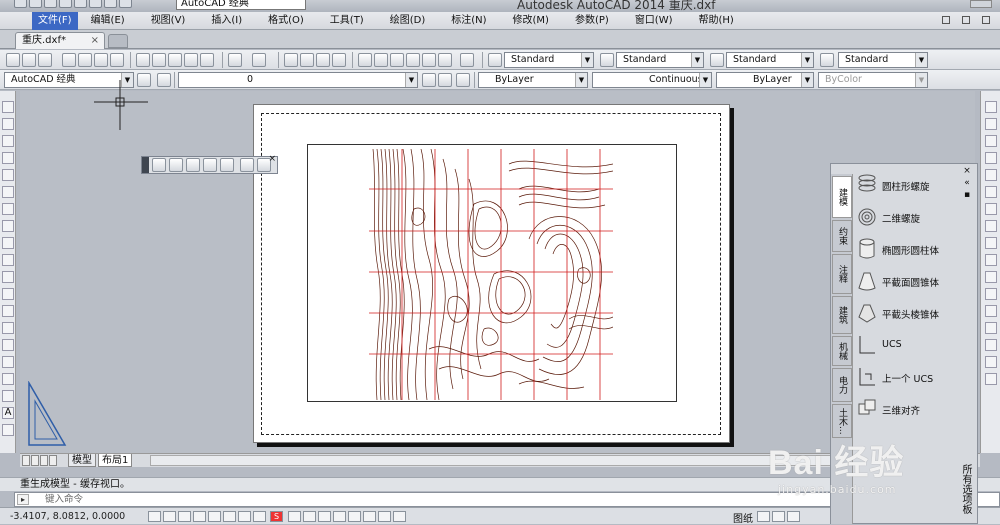  I want to click on tool-previous-ucs: 上一个 UCS, so click(908, 380).